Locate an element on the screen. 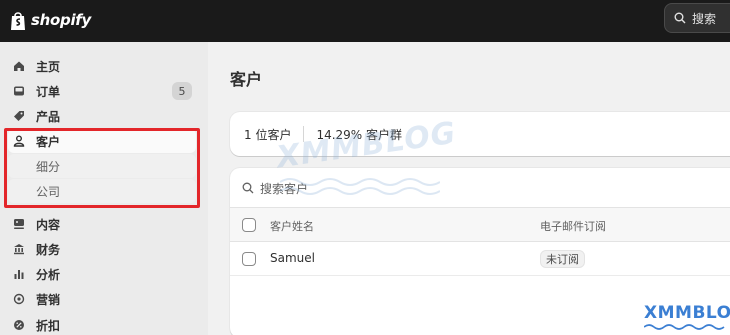  global-search-label: 搜索 is located at coordinates (704, 18).